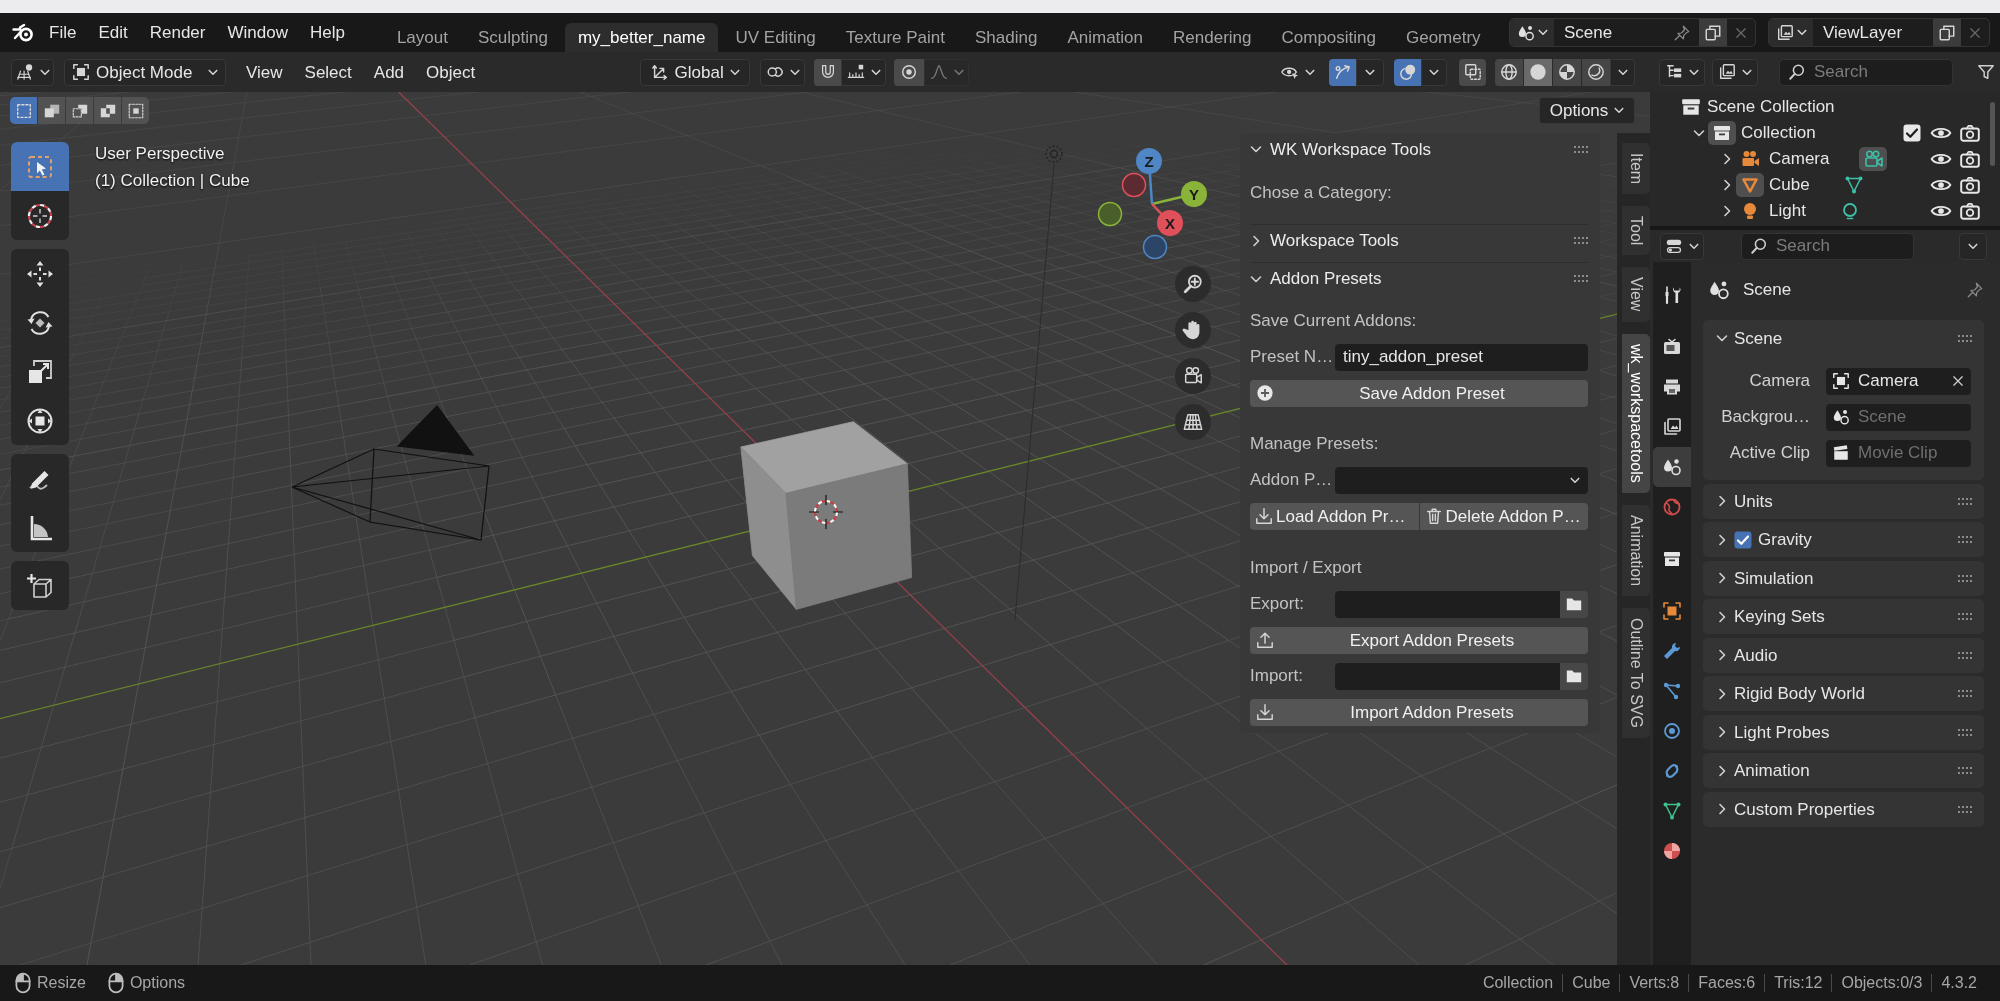 This screenshot has width=2000, height=1001. What do you see at coordinates (1791, 32) in the screenshot?
I see `view-layer-browse-button` at bounding box center [1791, 32].